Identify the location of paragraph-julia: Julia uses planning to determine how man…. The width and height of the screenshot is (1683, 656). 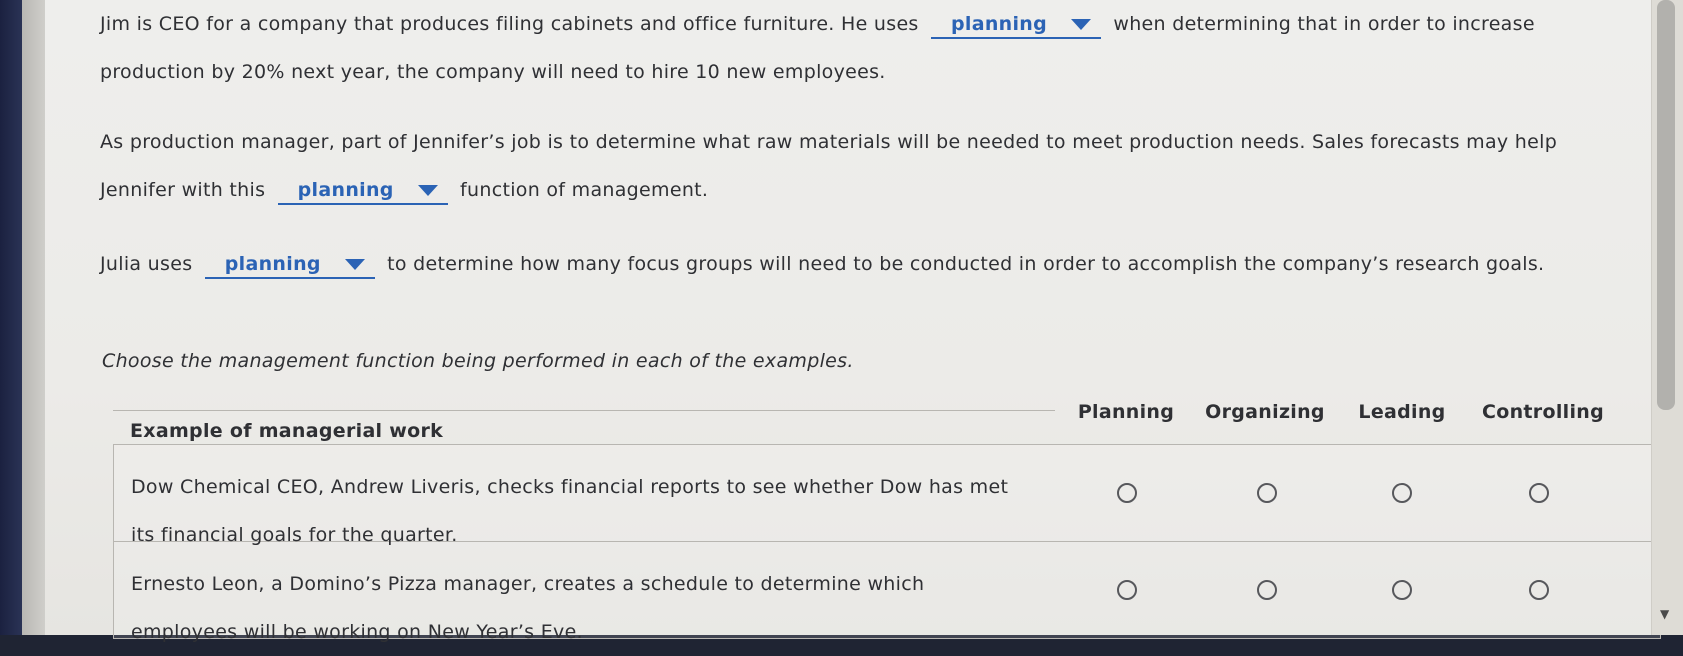
(860, 264).